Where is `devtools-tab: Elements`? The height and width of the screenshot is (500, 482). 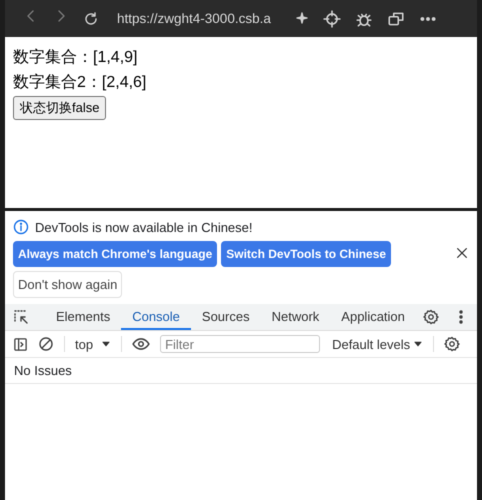 devtools-tab: Elements is located at coordinates (83, 317).